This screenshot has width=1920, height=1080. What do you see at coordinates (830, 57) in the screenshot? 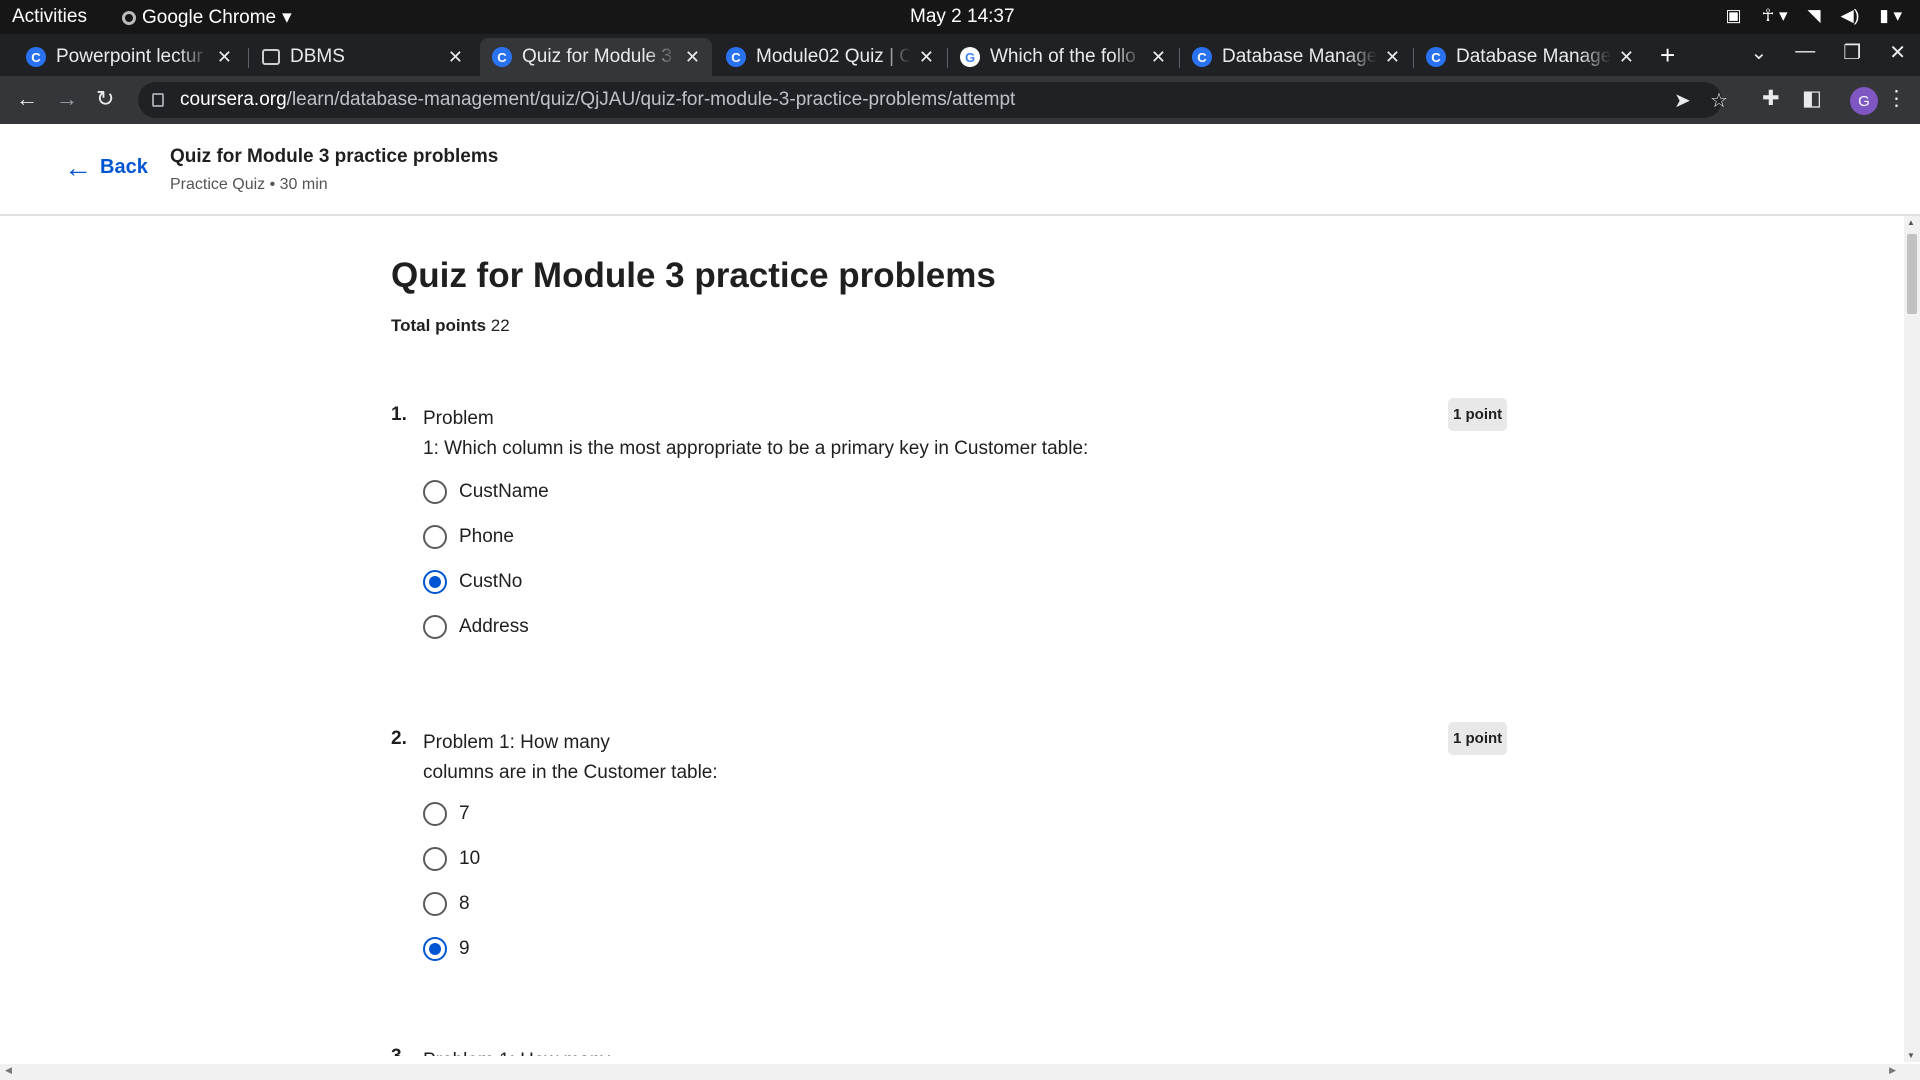
I see `tab-module02-quiz: C Module02 Quiz | C ✕` at bounding box center [830, 57].